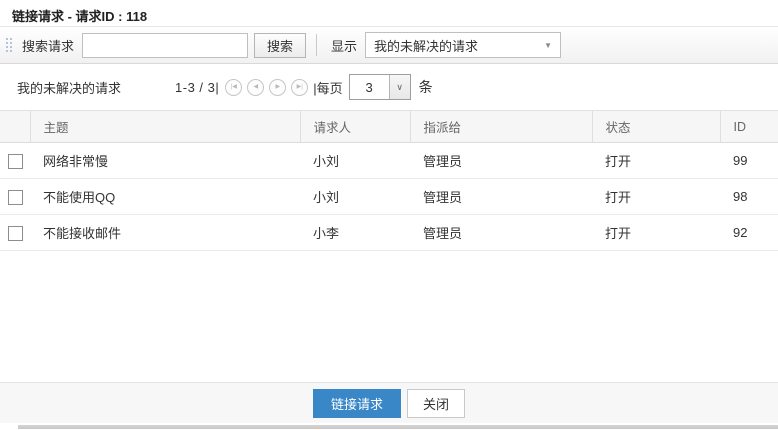 The image size is (778, 430). What do you see at coordinates (389, 13) in the screenshot?
I see `dialog-titlebar: 链接请求 - 请求ID : 118` at bounding box center [389, 13].